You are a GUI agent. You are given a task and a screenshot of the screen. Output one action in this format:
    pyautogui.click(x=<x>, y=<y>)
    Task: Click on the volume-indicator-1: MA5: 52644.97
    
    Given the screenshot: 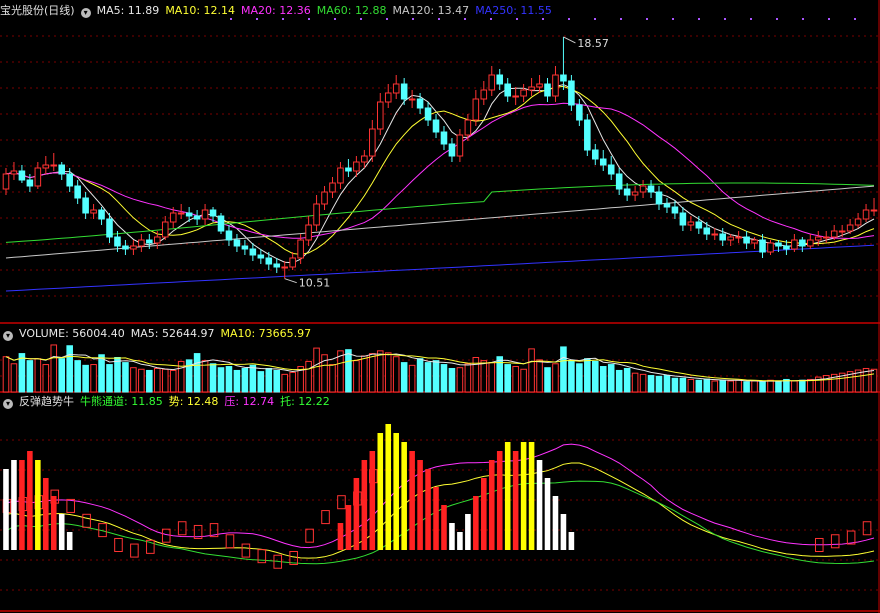 What is the action you would take?
    pyautogui.click(x=172, y=333)
    